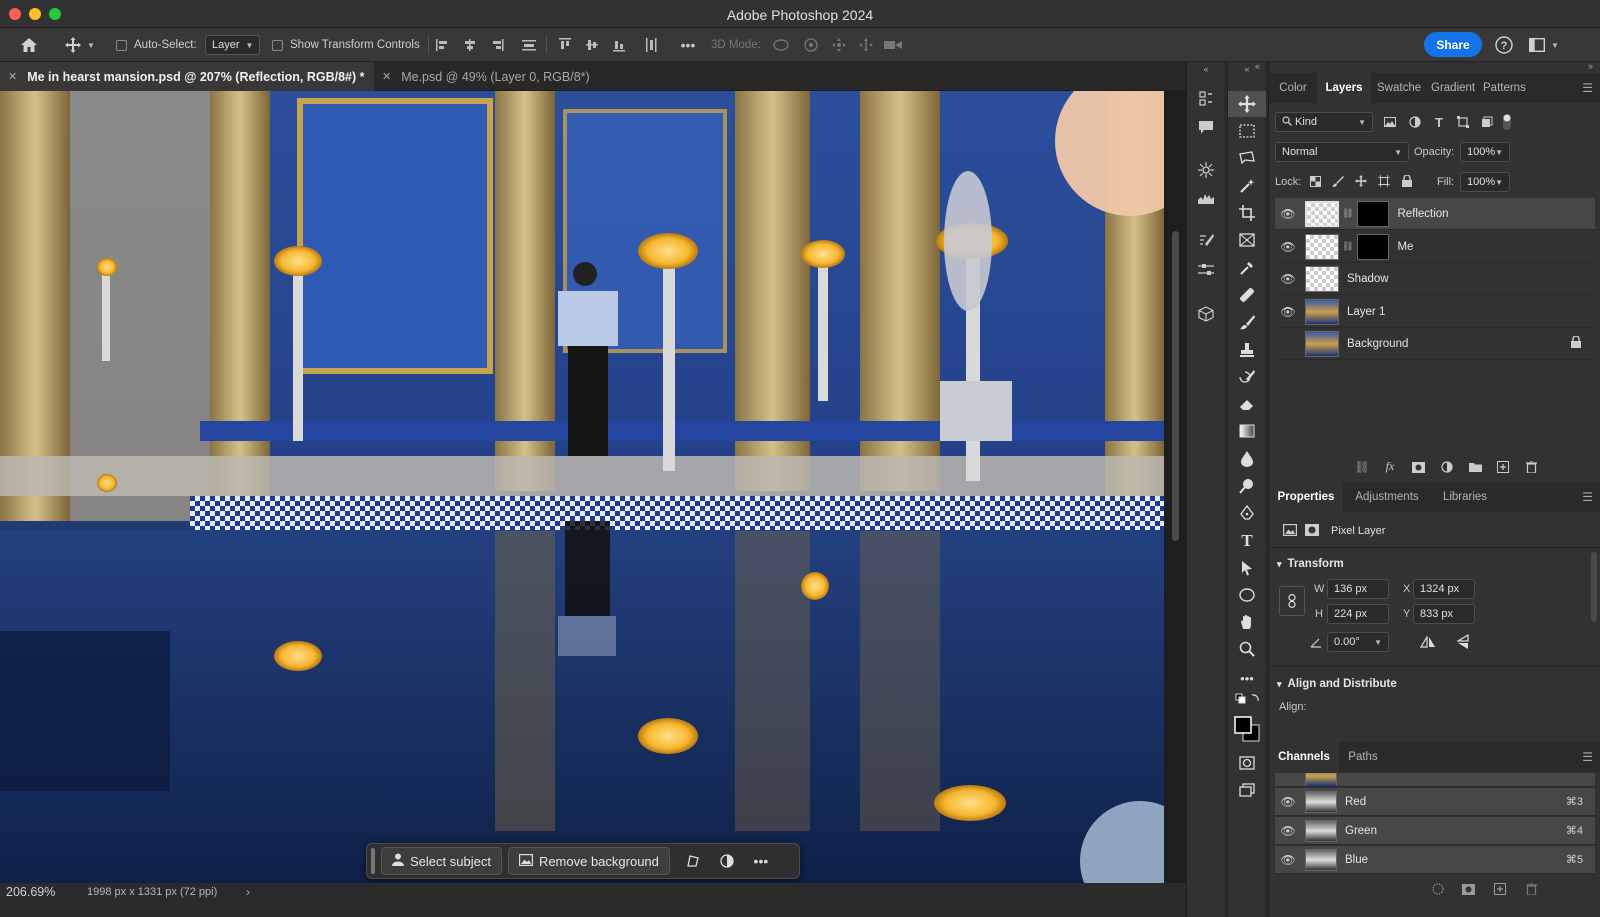  I want to click on auto-select-target-dropdown: Layer ▼, so click(233, 45).